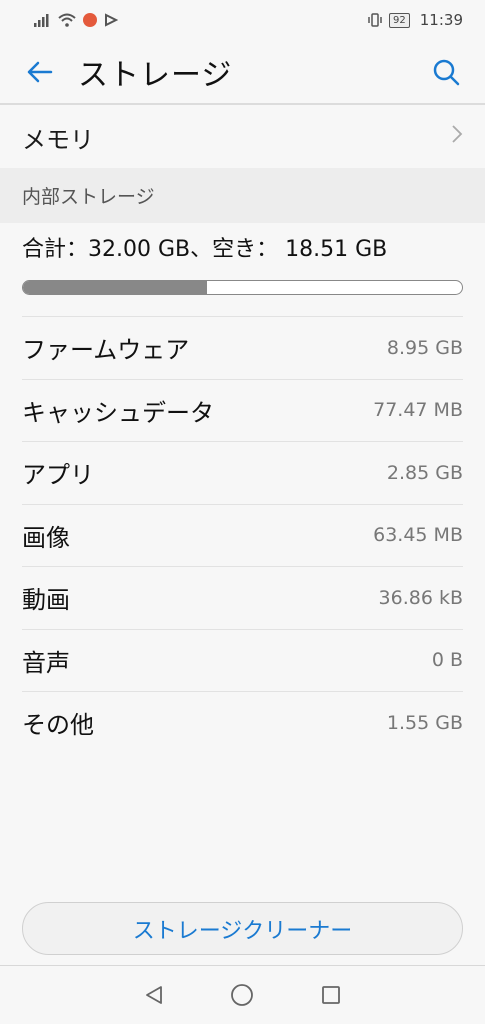 The image size is (485, 1024). I want to click on battery-level: 92, so click(399, 20).